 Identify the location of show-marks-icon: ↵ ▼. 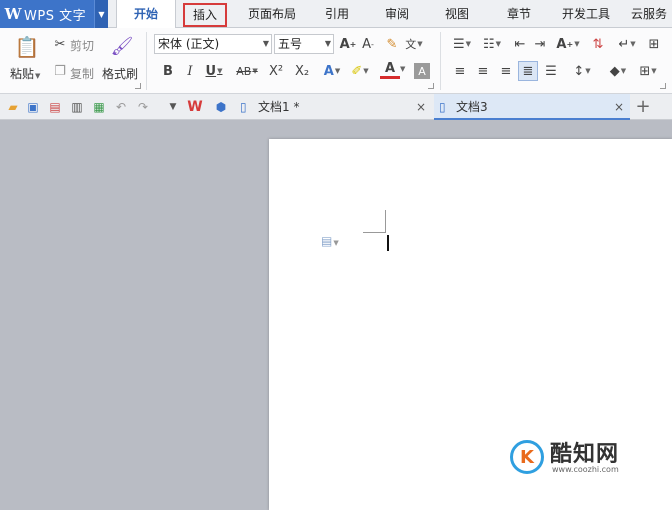
(627, 44).